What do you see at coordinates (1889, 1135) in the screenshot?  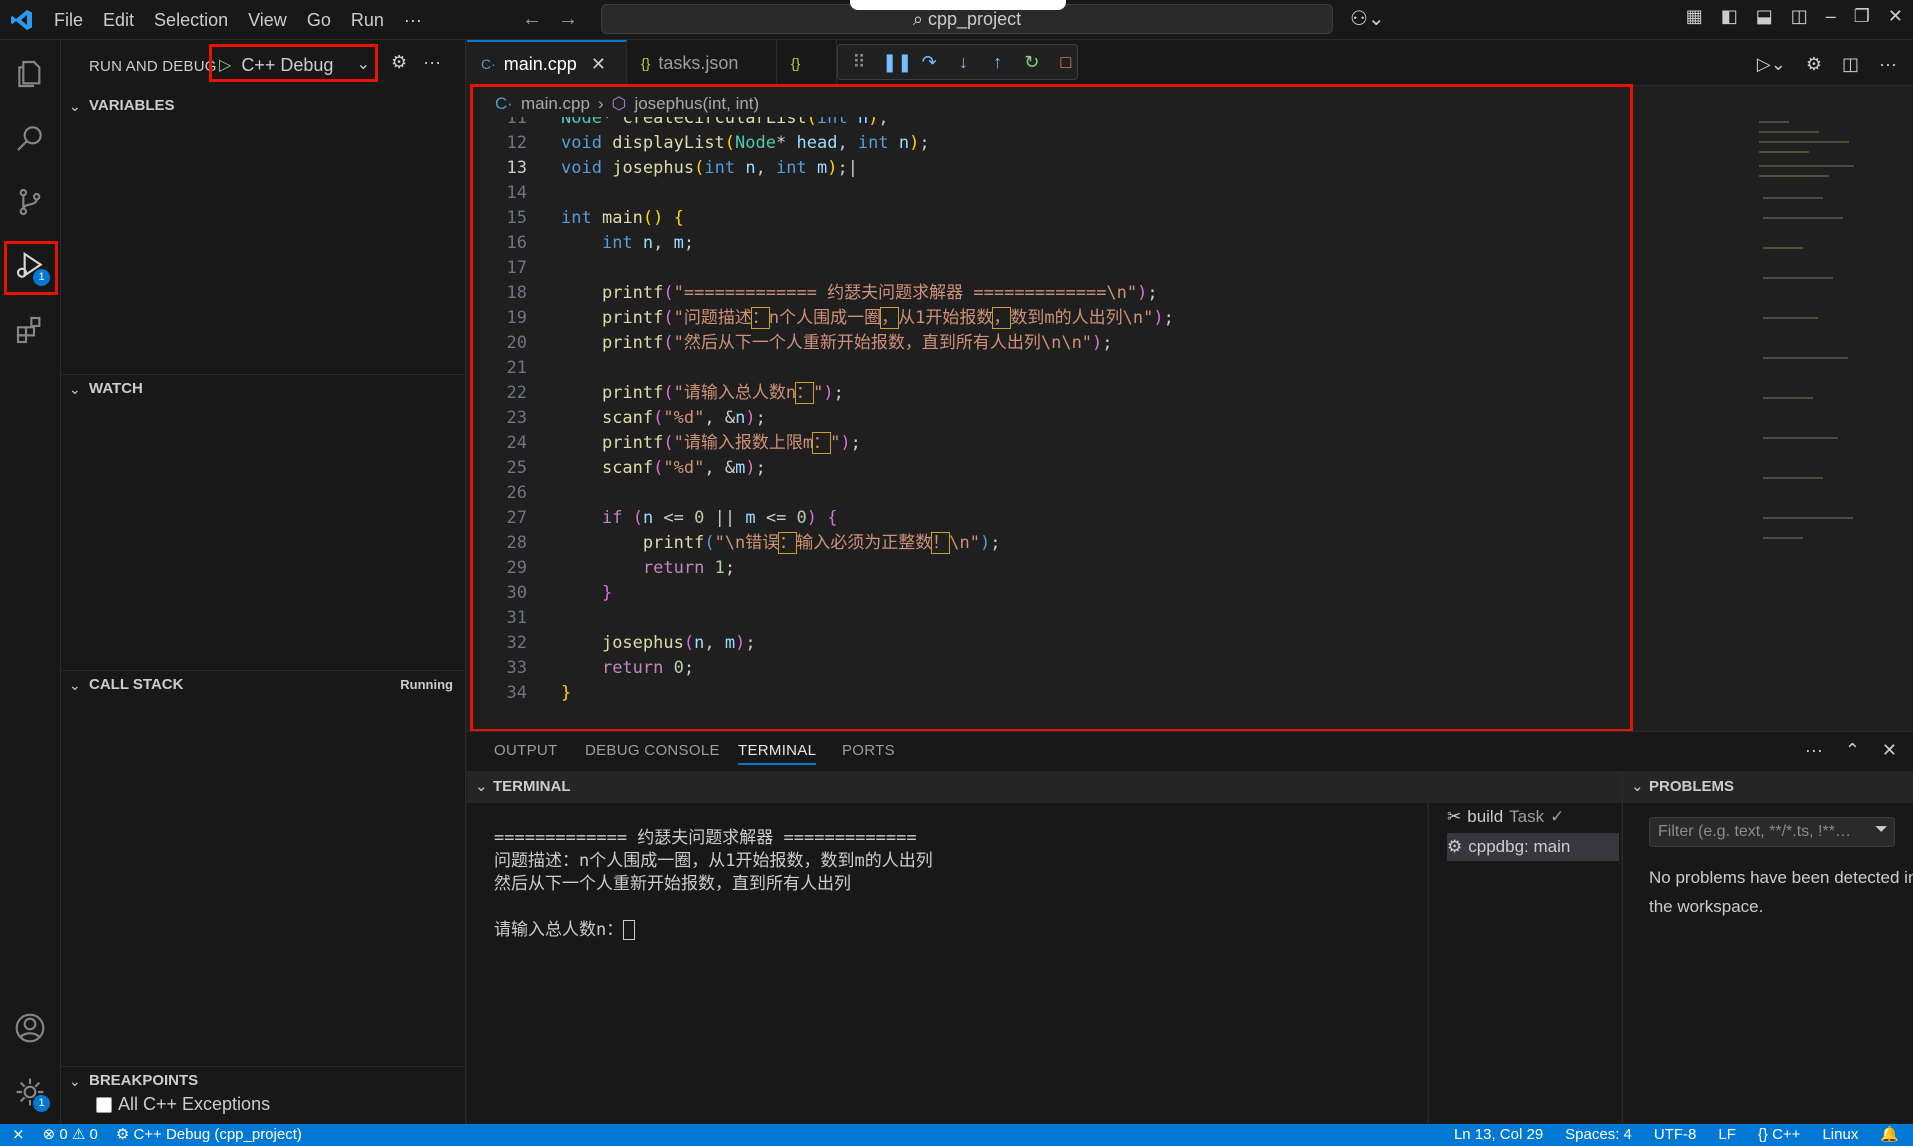 I see `notifications-bell-icon: 🔔` at bounding box center [1889, 1135].